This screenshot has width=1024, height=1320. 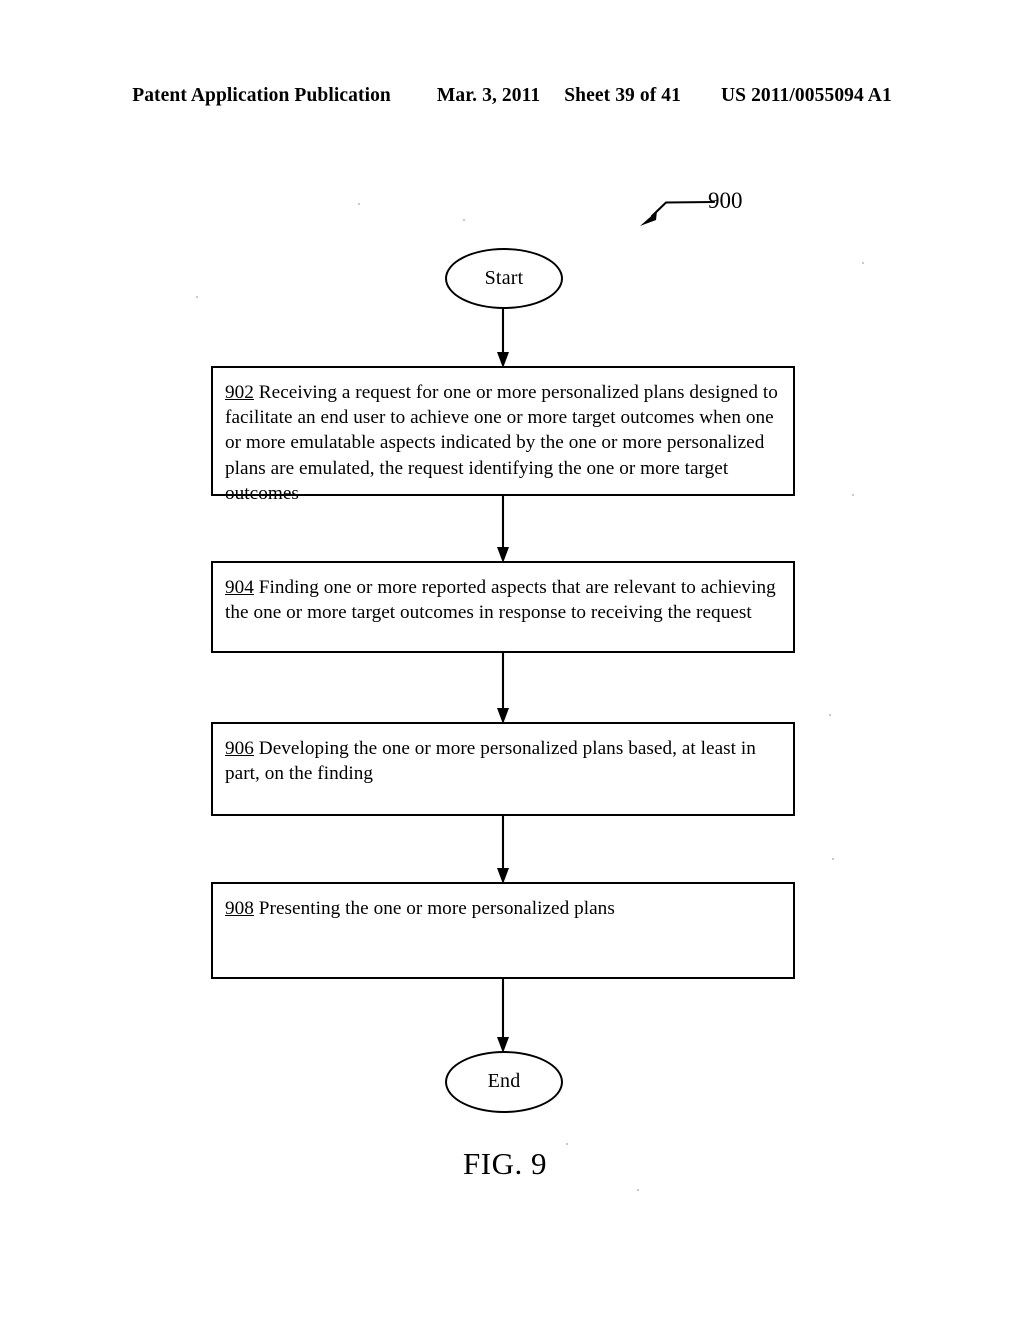 I want to click on terminator-start: Start, so click(x=504, y=278).